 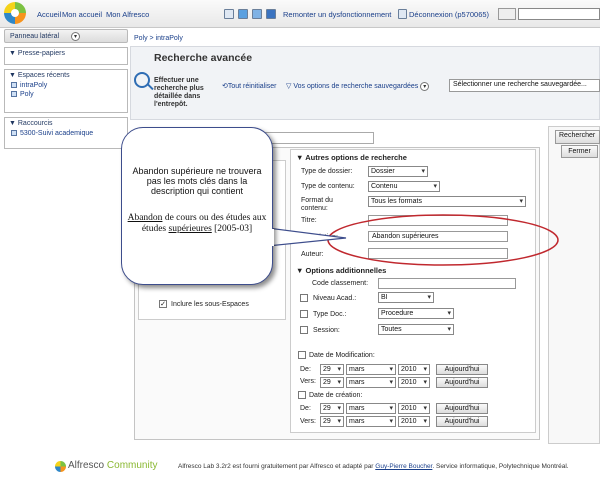 I want to click on footer-author-link: Guy-Pierre Boucher, so click(x=403, y=466).